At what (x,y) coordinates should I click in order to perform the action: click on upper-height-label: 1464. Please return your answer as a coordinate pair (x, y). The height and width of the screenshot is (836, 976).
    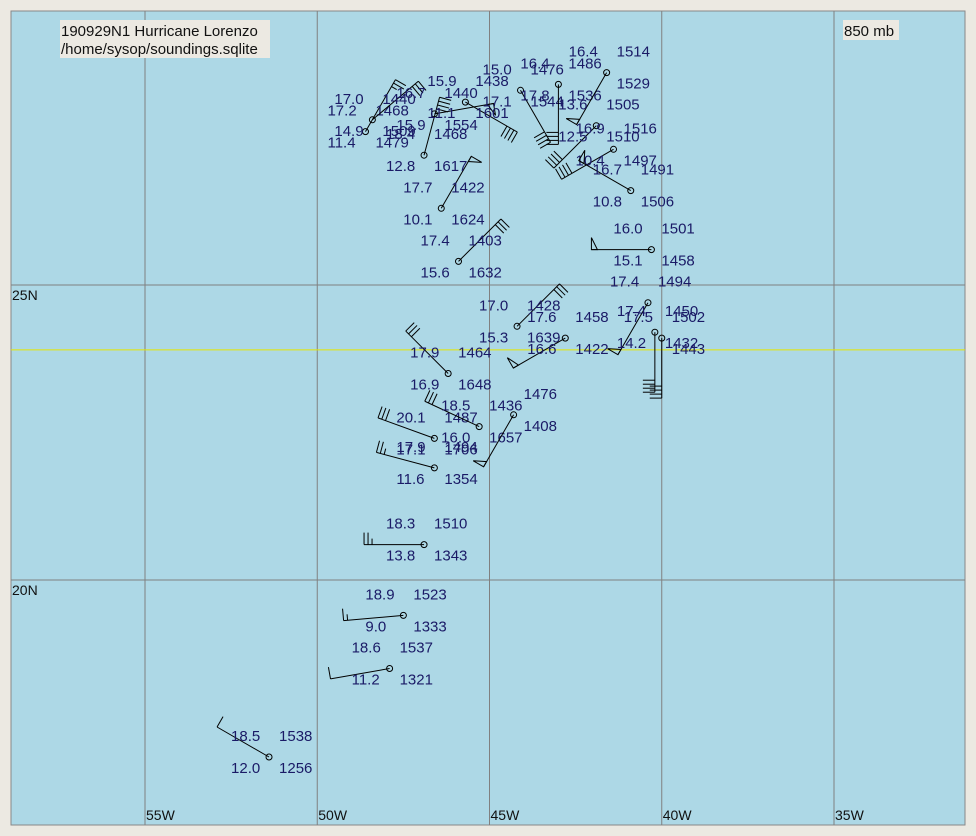
    Looking at the image, I should click on (474, 353).